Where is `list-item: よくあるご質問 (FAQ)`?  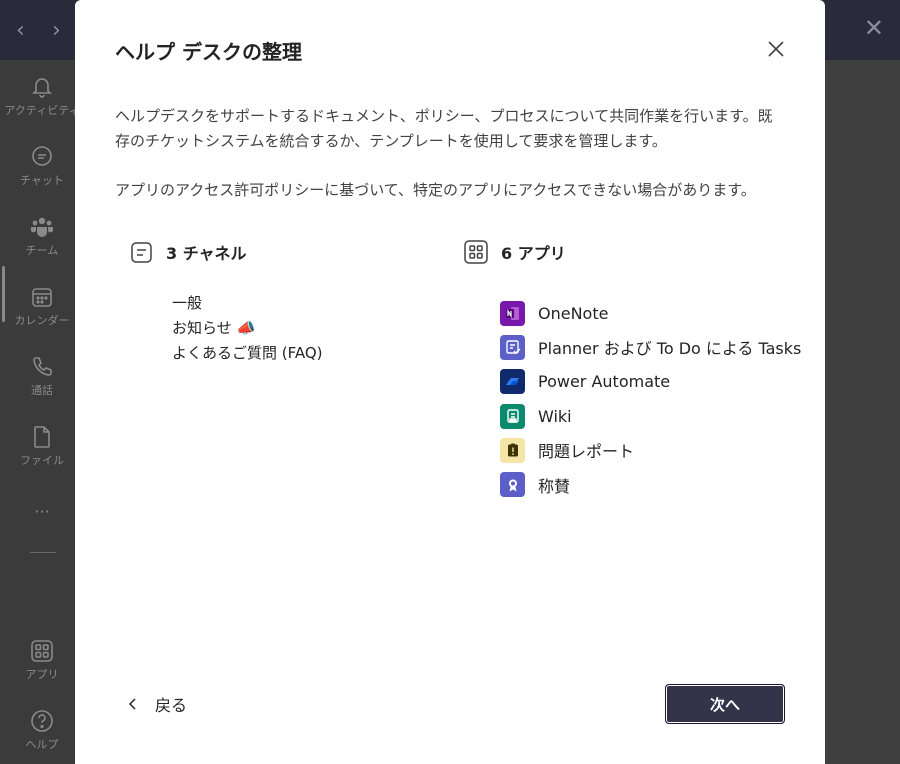 list-item: よくあるご質問 (FAQ) is located at coordinates (247, 353).